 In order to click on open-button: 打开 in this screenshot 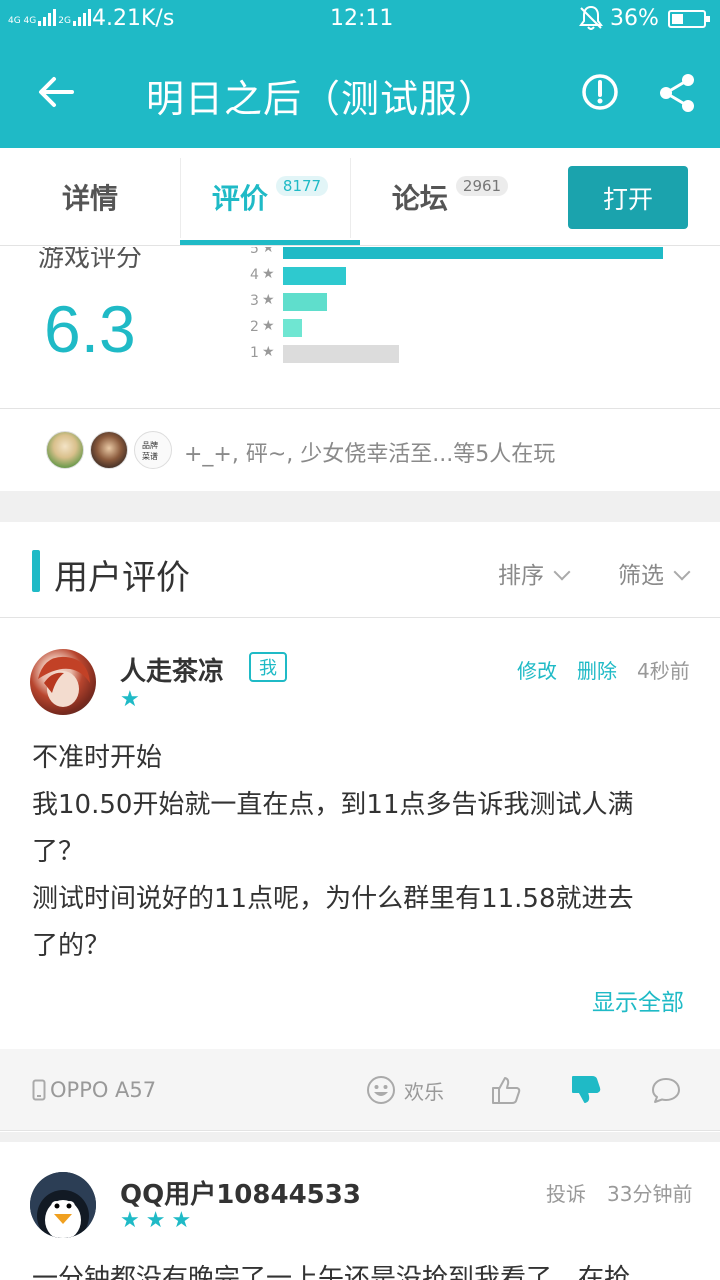, I will do `click(628, 197)`.